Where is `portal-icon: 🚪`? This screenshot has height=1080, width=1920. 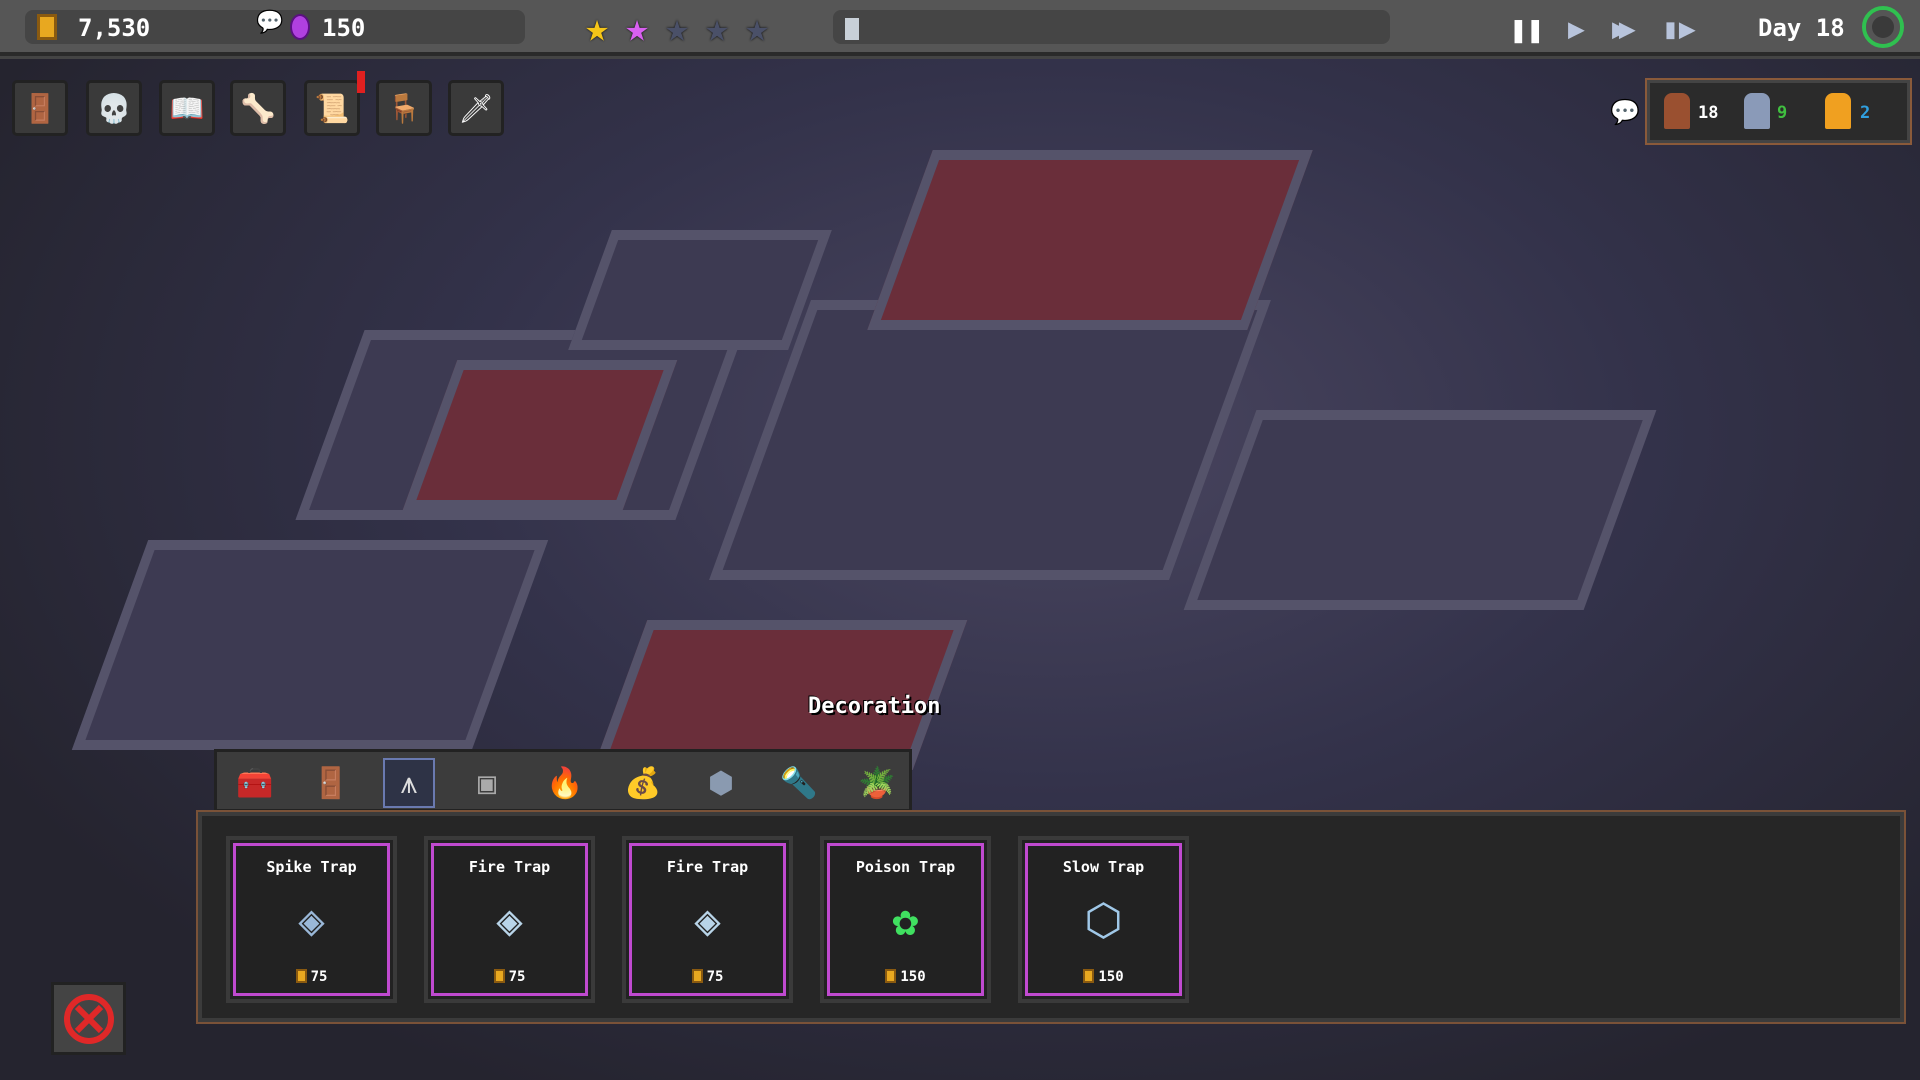 portal-icon: 🚪 is located at coordinates (40, 108).